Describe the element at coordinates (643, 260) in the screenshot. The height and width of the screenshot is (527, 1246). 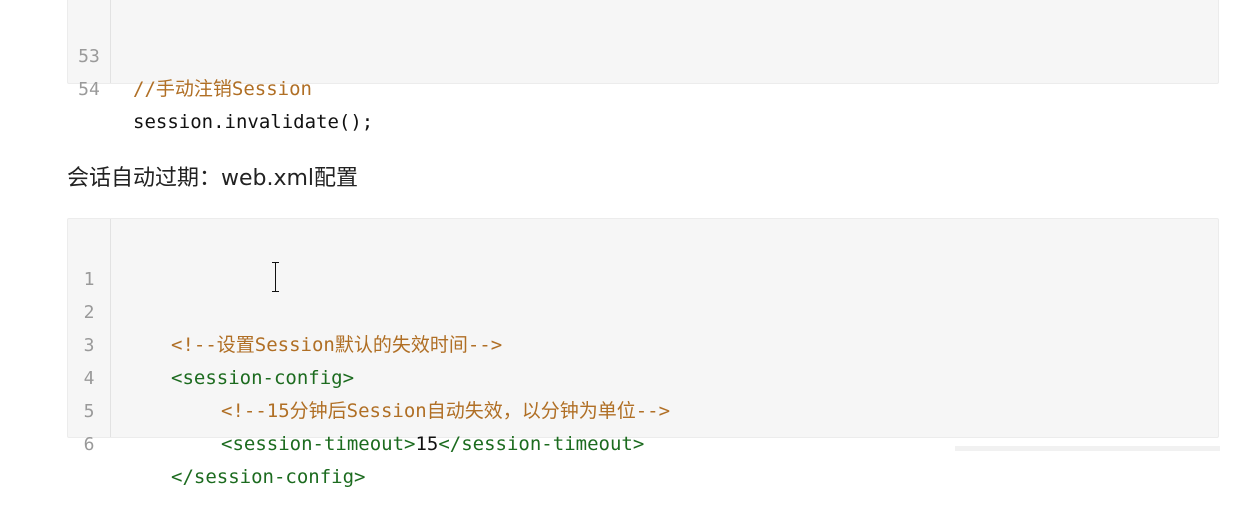
I see `code-line: 1` at that location.